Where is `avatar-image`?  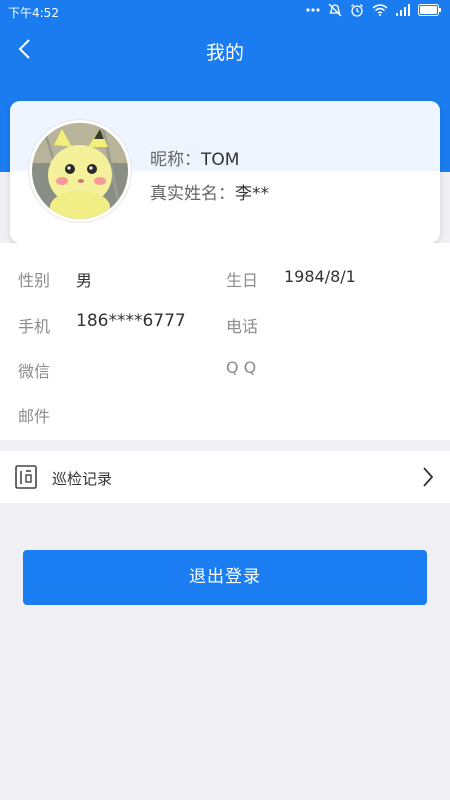 avatar-image is located at coordinates (80, 171).